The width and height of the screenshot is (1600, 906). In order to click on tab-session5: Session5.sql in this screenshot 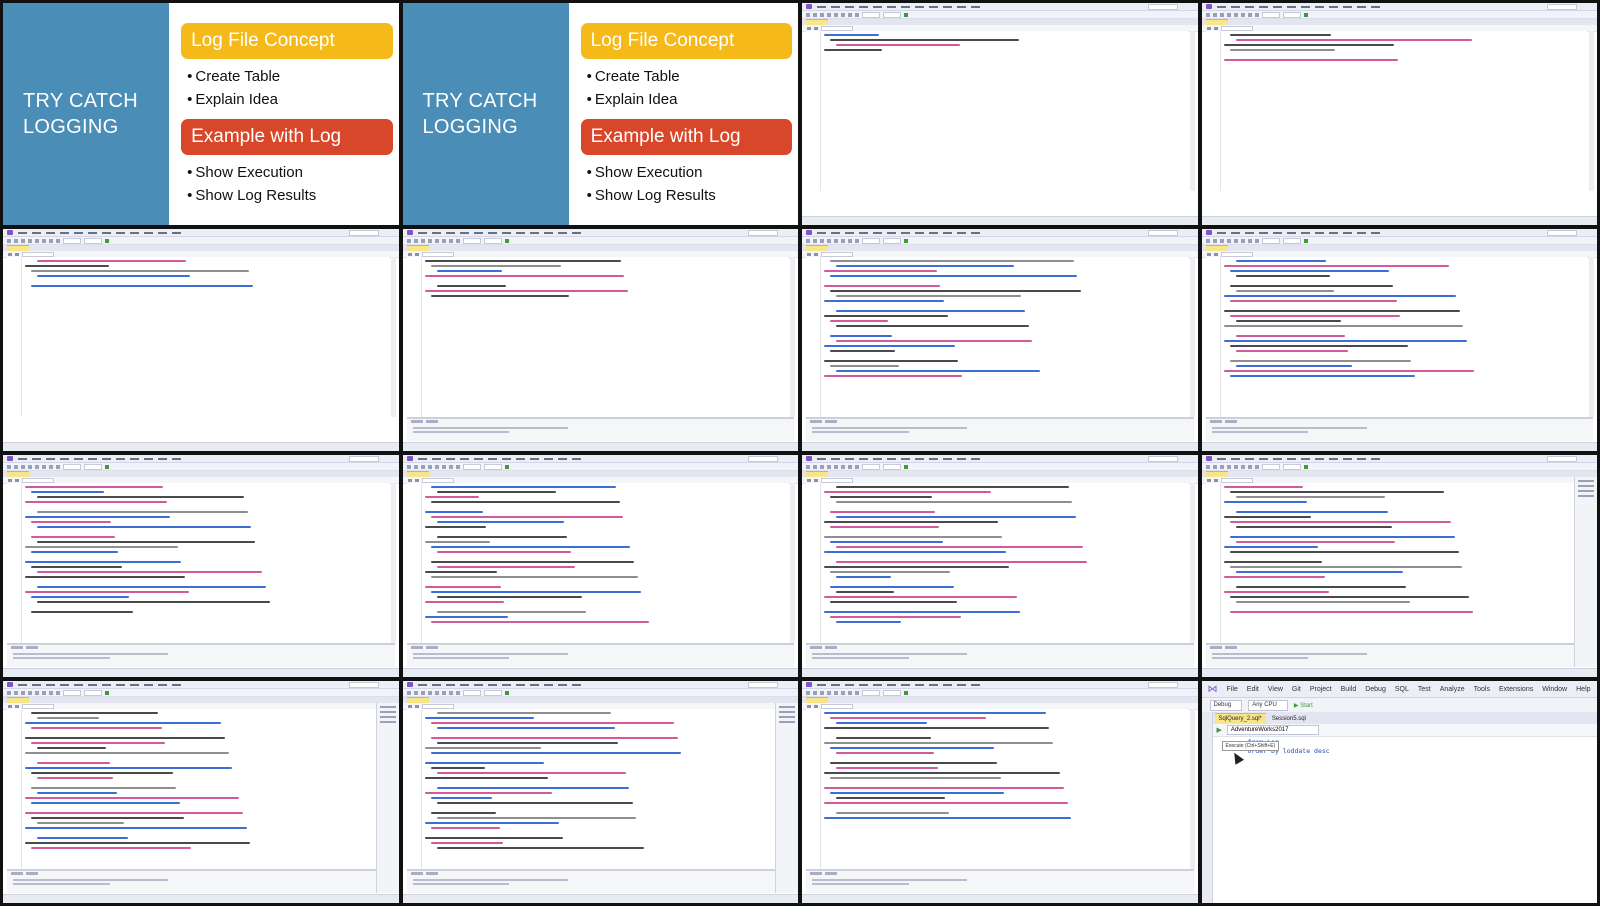, I will do `click(1289, 719)`.